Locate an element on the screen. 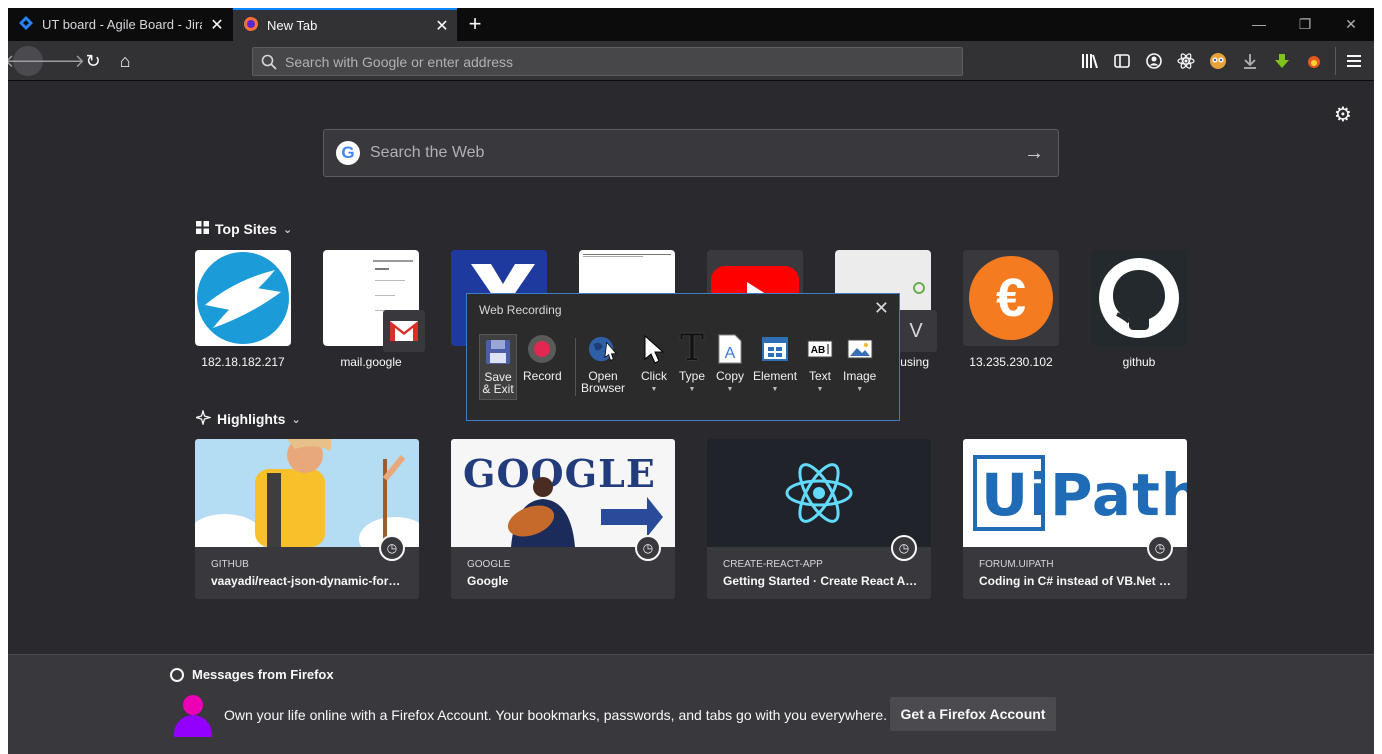 This screenshot has width=1382, height=754. address-placeholder: Search with Google or enter address is located at coordinates (399, 61).